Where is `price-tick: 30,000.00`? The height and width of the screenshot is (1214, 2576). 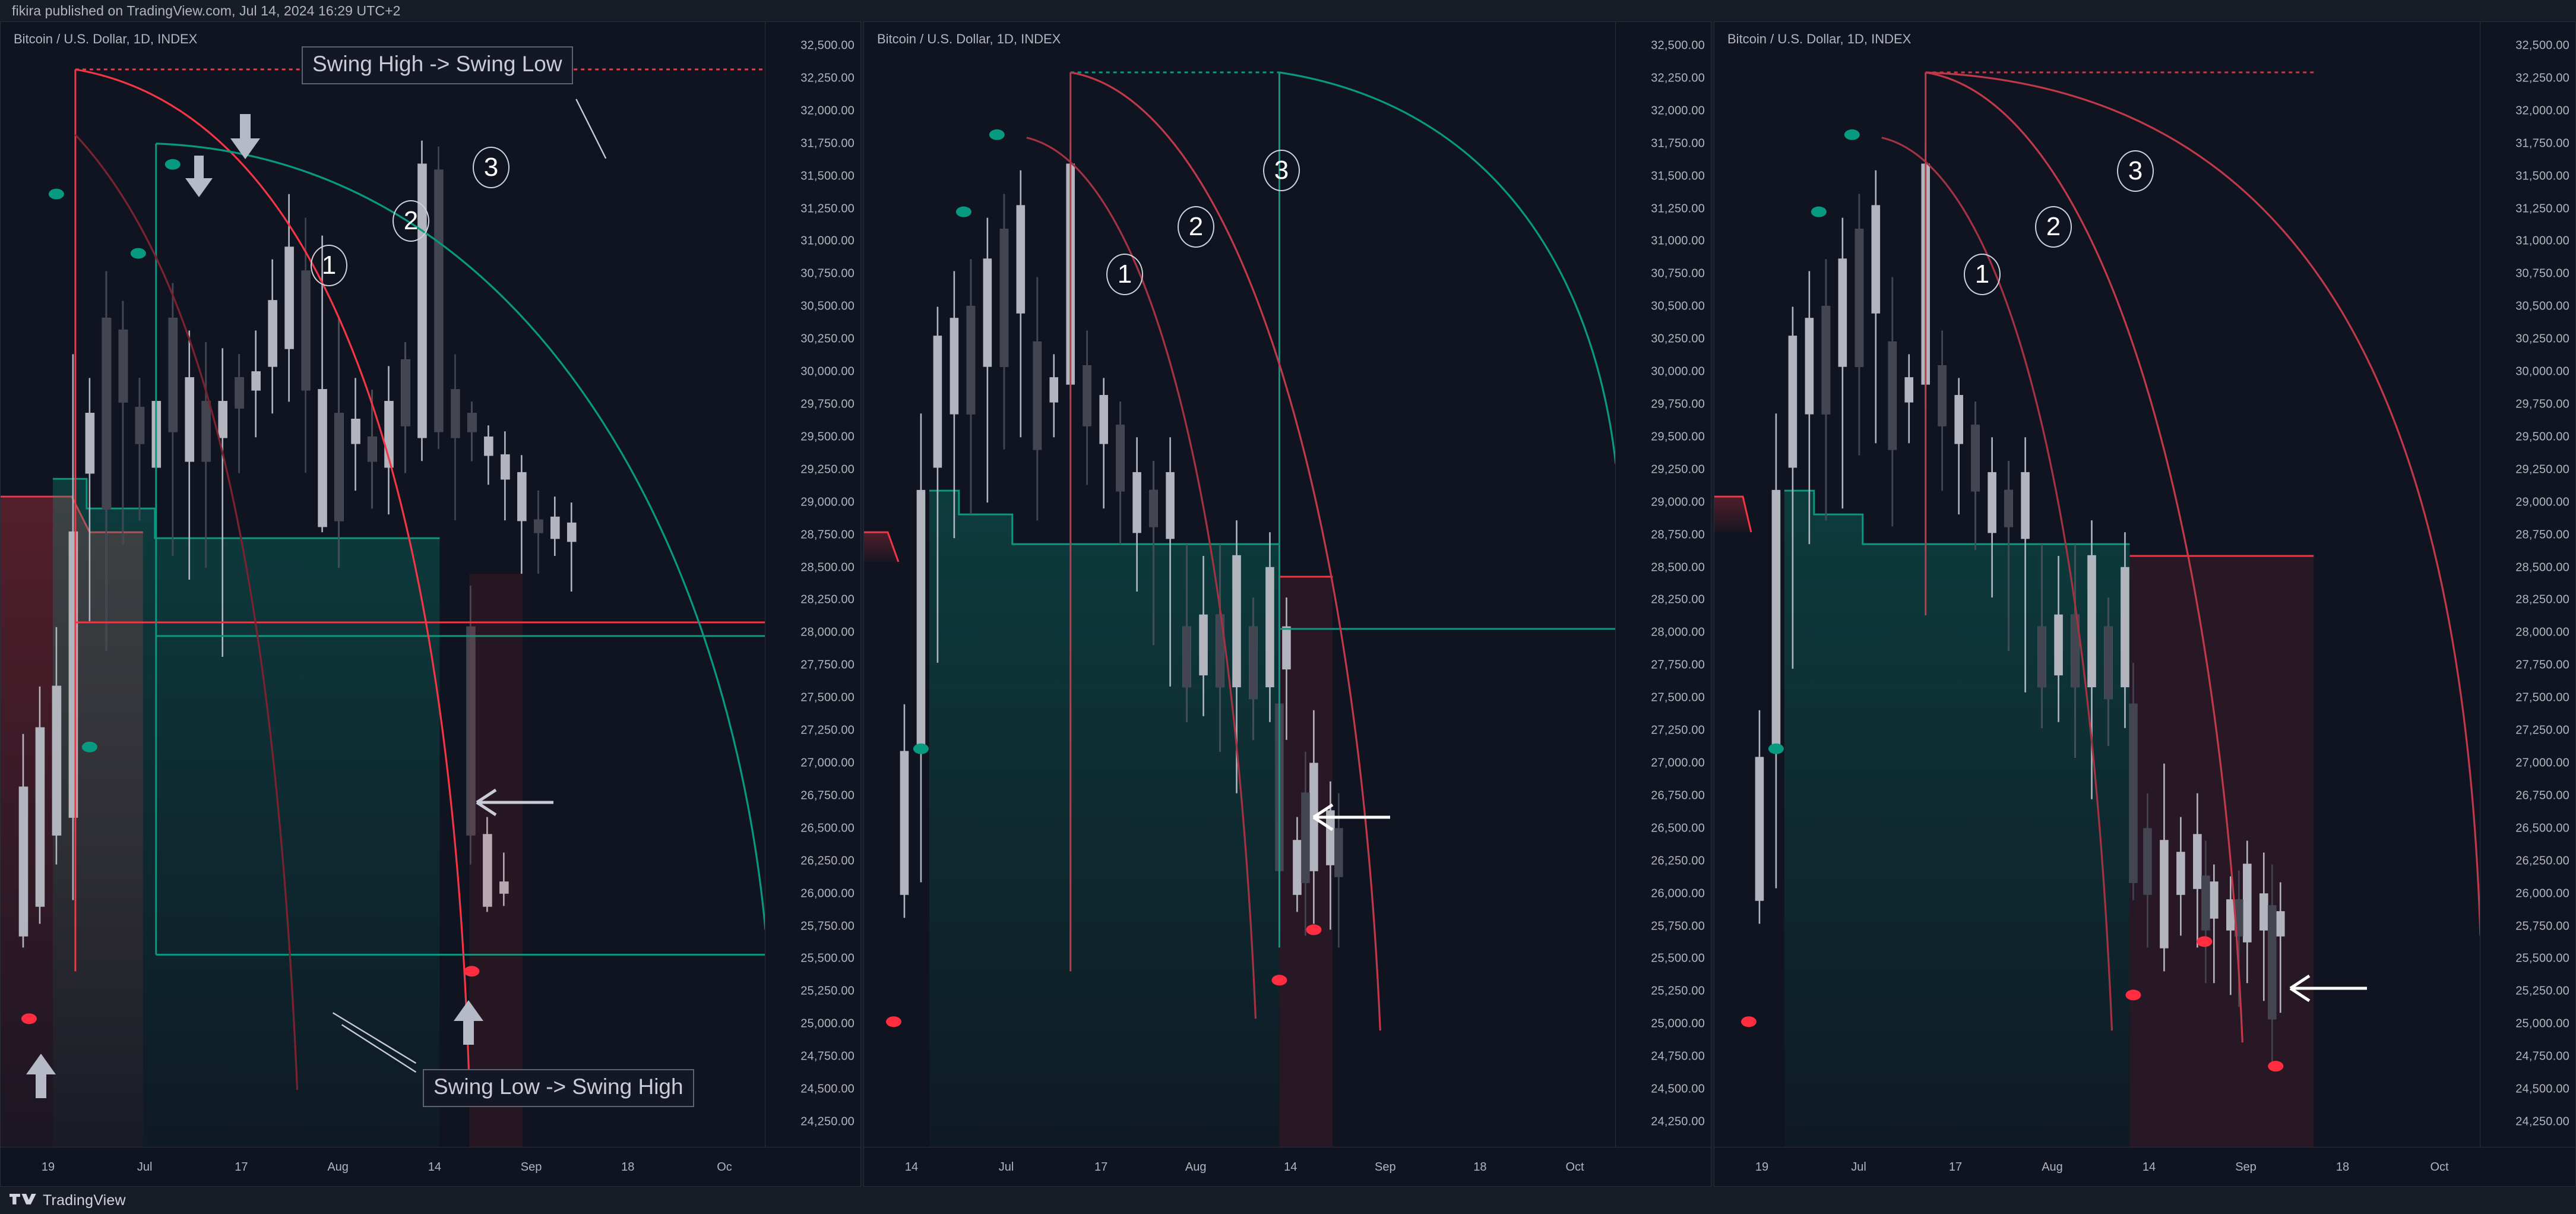
price-tick: 30,000.00 is located at coordinates (827, 372).